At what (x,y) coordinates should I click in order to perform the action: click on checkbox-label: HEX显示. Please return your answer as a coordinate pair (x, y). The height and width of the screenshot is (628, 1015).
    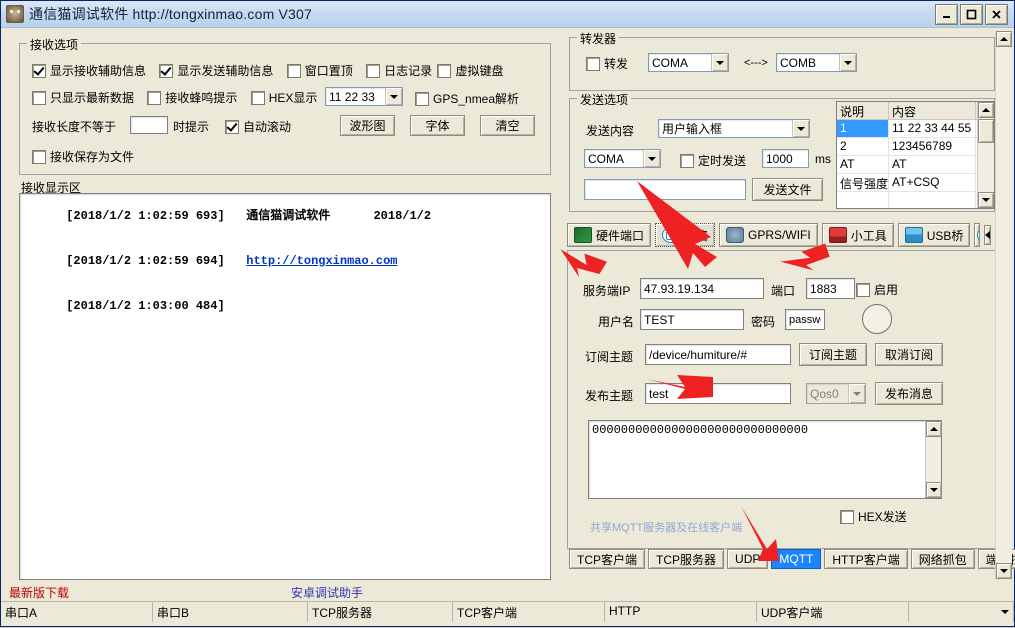
    Looking at the image, I should click on (293, 98).